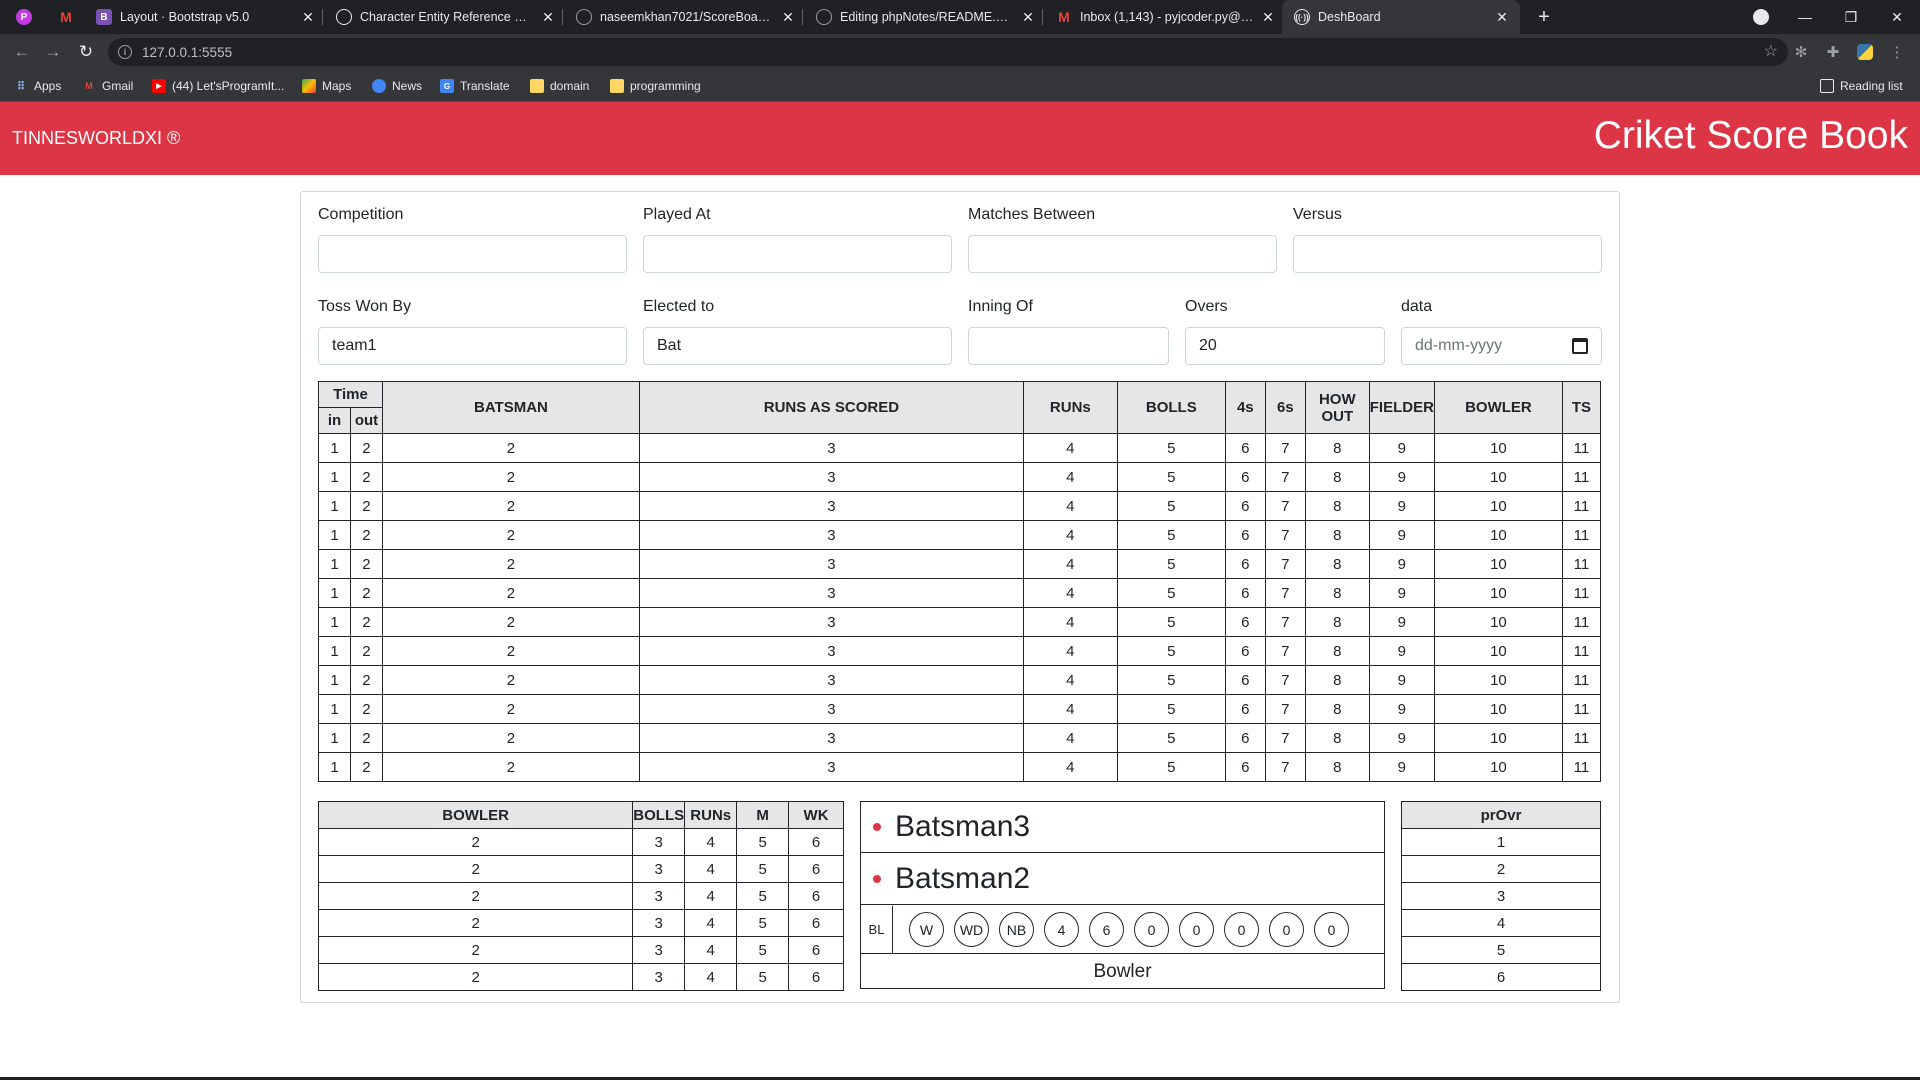 The height and width of the screenshot is (1080, 1920). Describe the element at coordinates (337, 86) in the screenshot. I see `bookmark-label: Maps` at that location.